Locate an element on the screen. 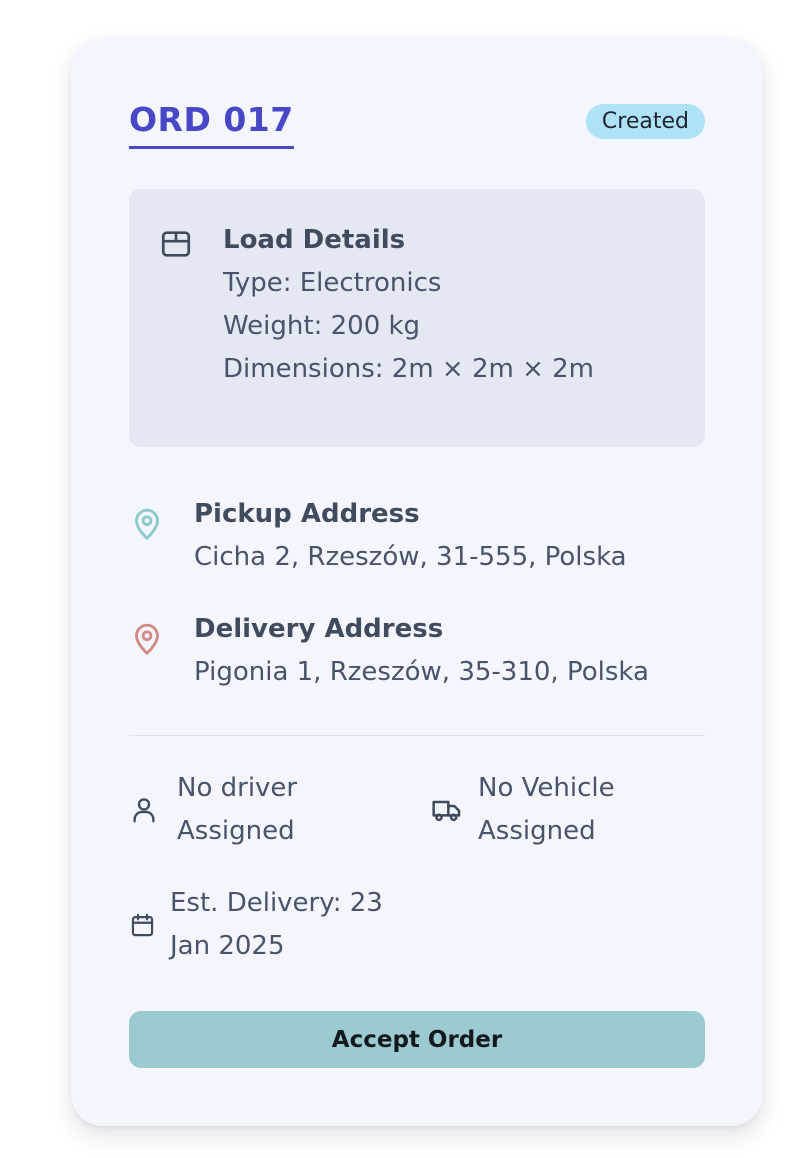  status-badge: Created is located at coordinates (645, 121).